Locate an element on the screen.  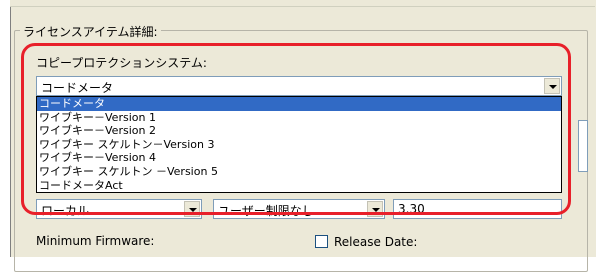
release-date-label: Release Date: is located at coordinates (376, 242).